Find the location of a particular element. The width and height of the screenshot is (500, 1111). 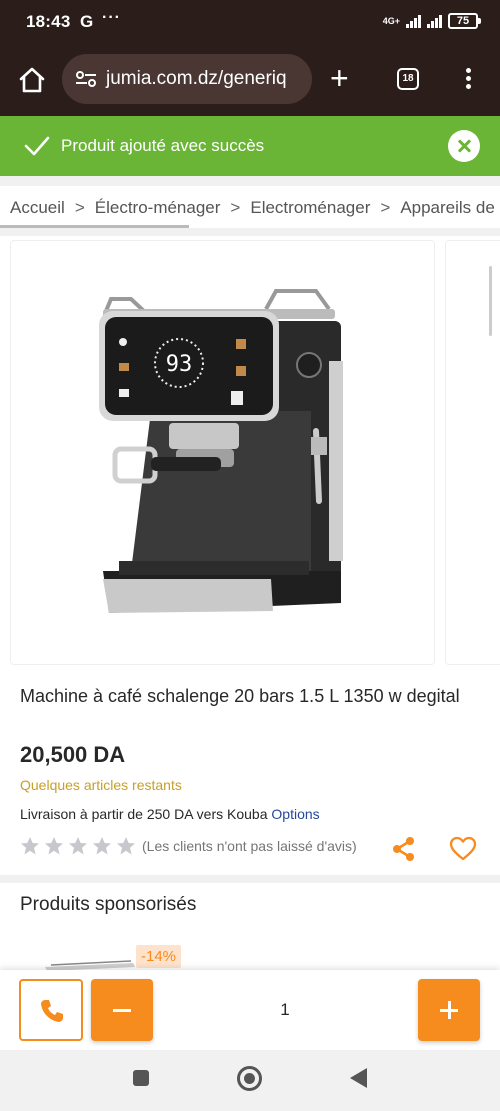

display-temperature: 93 is located at coordinates (179, 364).